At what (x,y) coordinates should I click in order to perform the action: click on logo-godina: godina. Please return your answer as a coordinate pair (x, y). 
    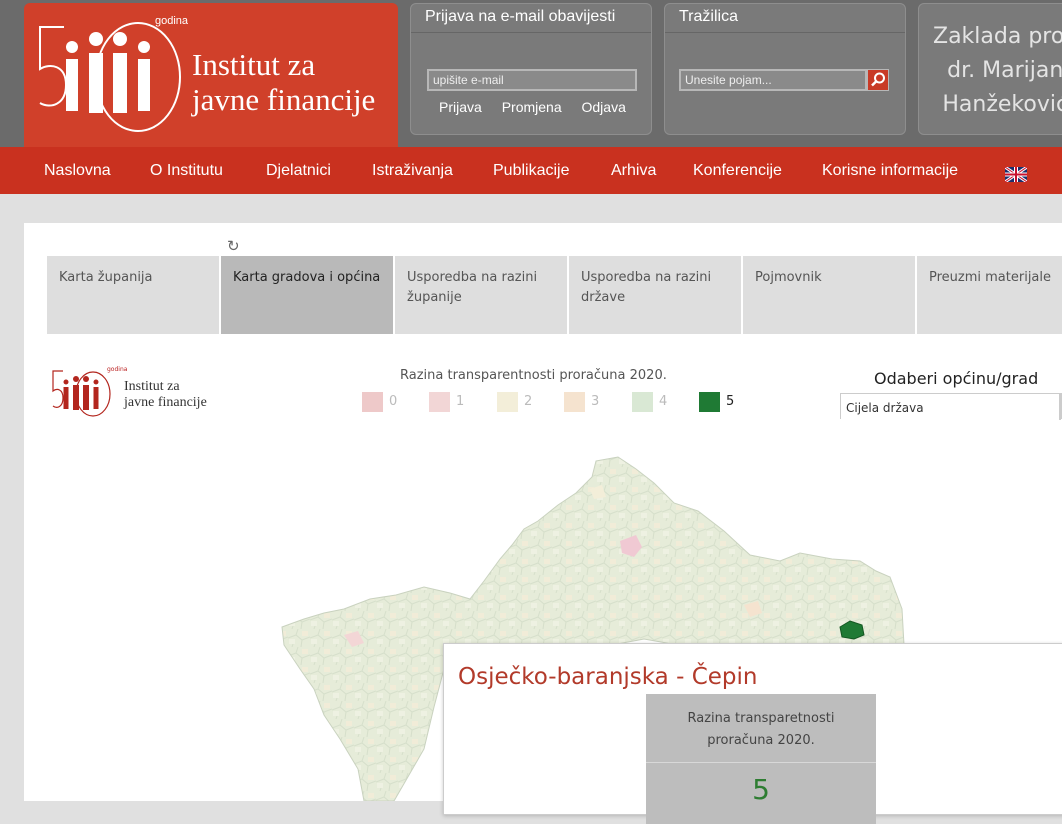
    Looking at the image, I should click on (172, 21).